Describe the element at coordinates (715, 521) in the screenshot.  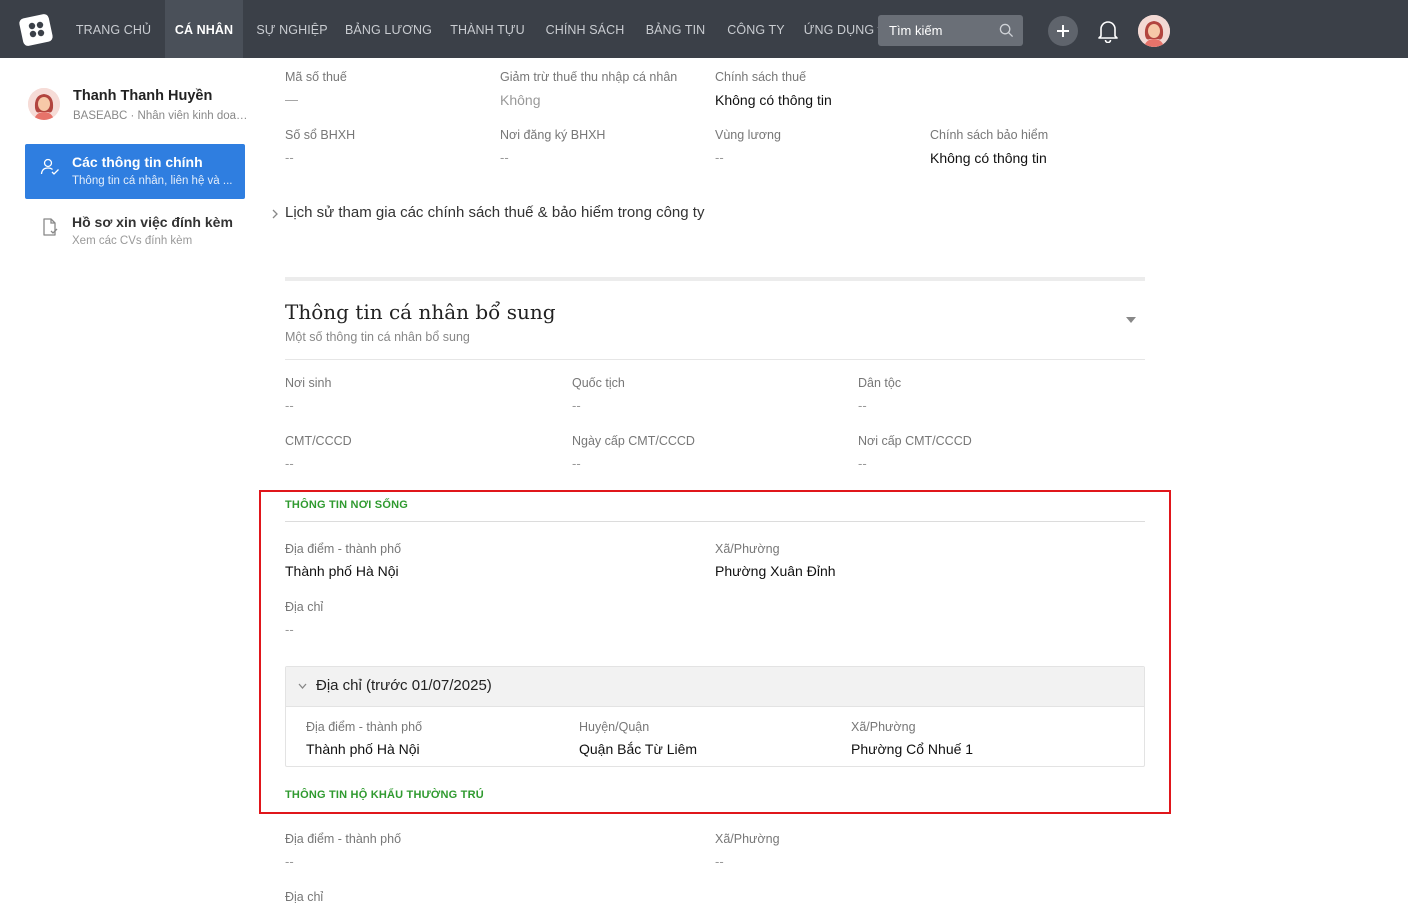
I see `residence-divider` at that location.